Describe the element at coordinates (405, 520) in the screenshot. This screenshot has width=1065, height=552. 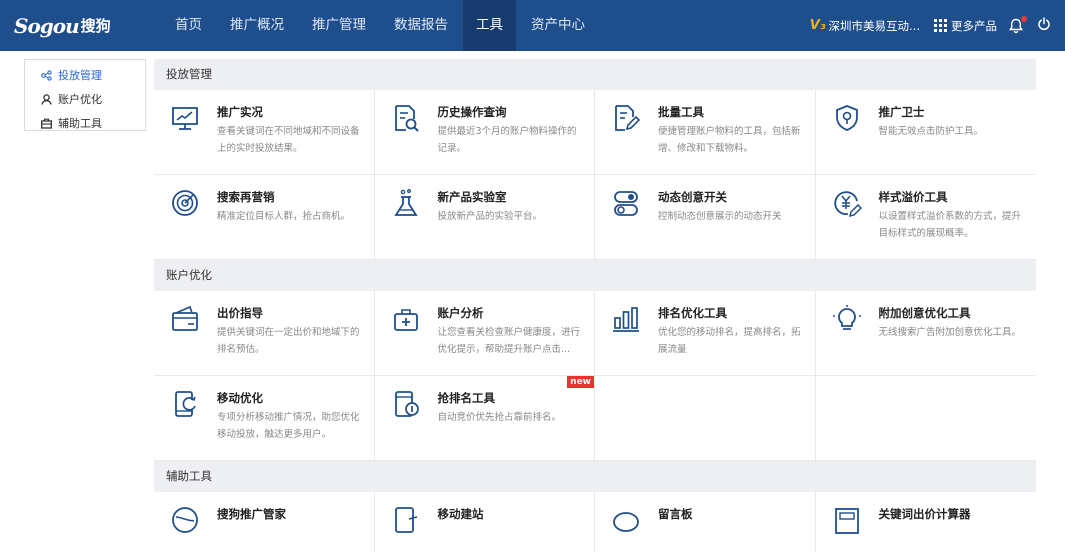
I see `mobile-site-icon` at that location.